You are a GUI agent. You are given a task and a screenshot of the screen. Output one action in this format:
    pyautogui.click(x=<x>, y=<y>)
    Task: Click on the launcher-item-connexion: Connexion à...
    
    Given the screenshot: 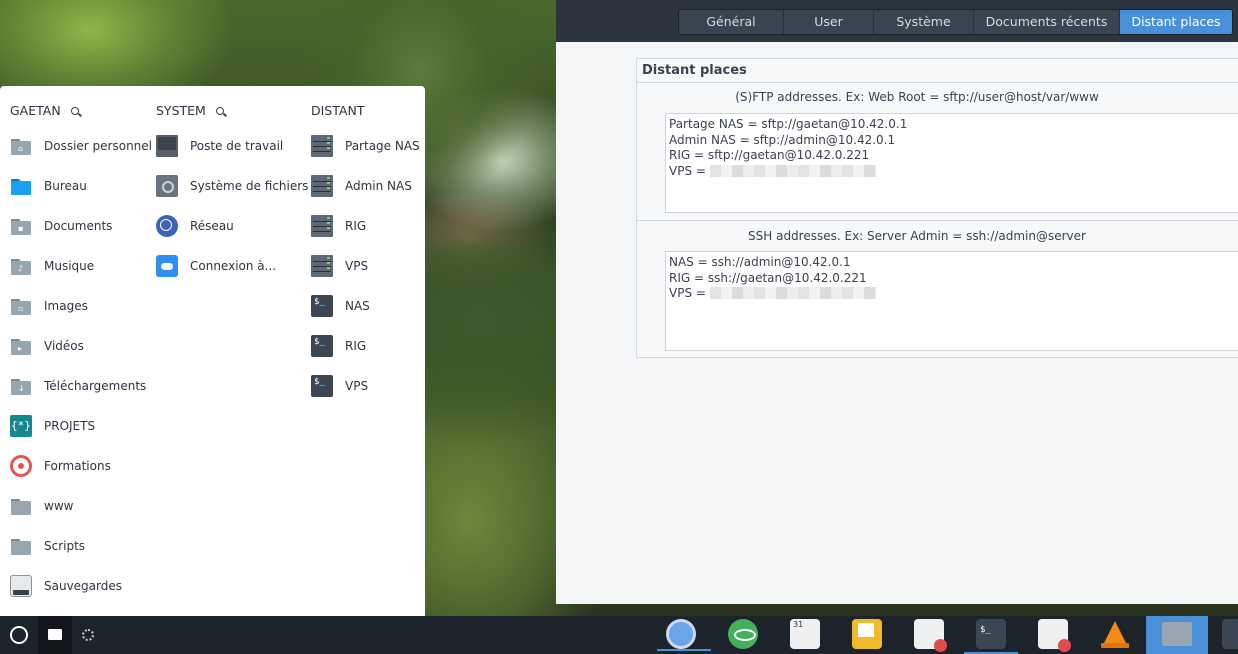 What is the action you would take?
    pyautogui.click(x=216, y=266)
    